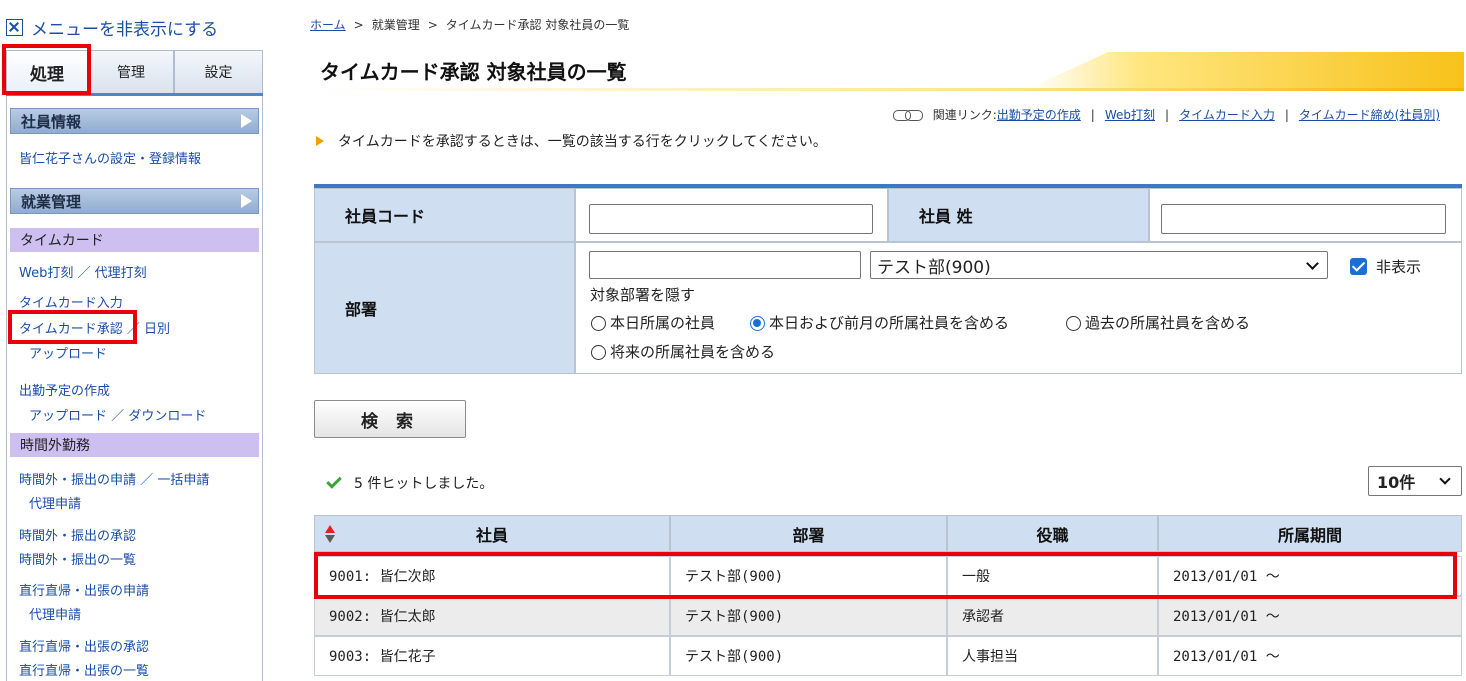 This screenshot has width=1466, height=681. Describe the element at coordinates (134, 240) in the screenshot. I see `subsection-timecard: タイムカード` at that location.